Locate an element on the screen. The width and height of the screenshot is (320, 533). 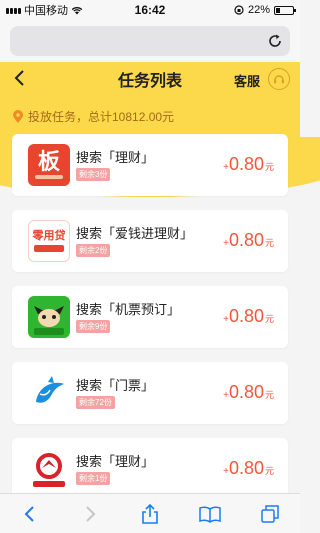
lingyongdai-app-icon: 零用贷 is located at coordinates (49, 241).